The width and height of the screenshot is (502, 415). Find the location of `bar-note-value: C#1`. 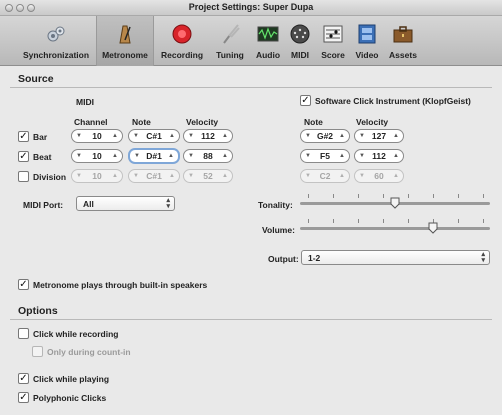

bar-note-value: C#1 is located at coordinates (154, 136).